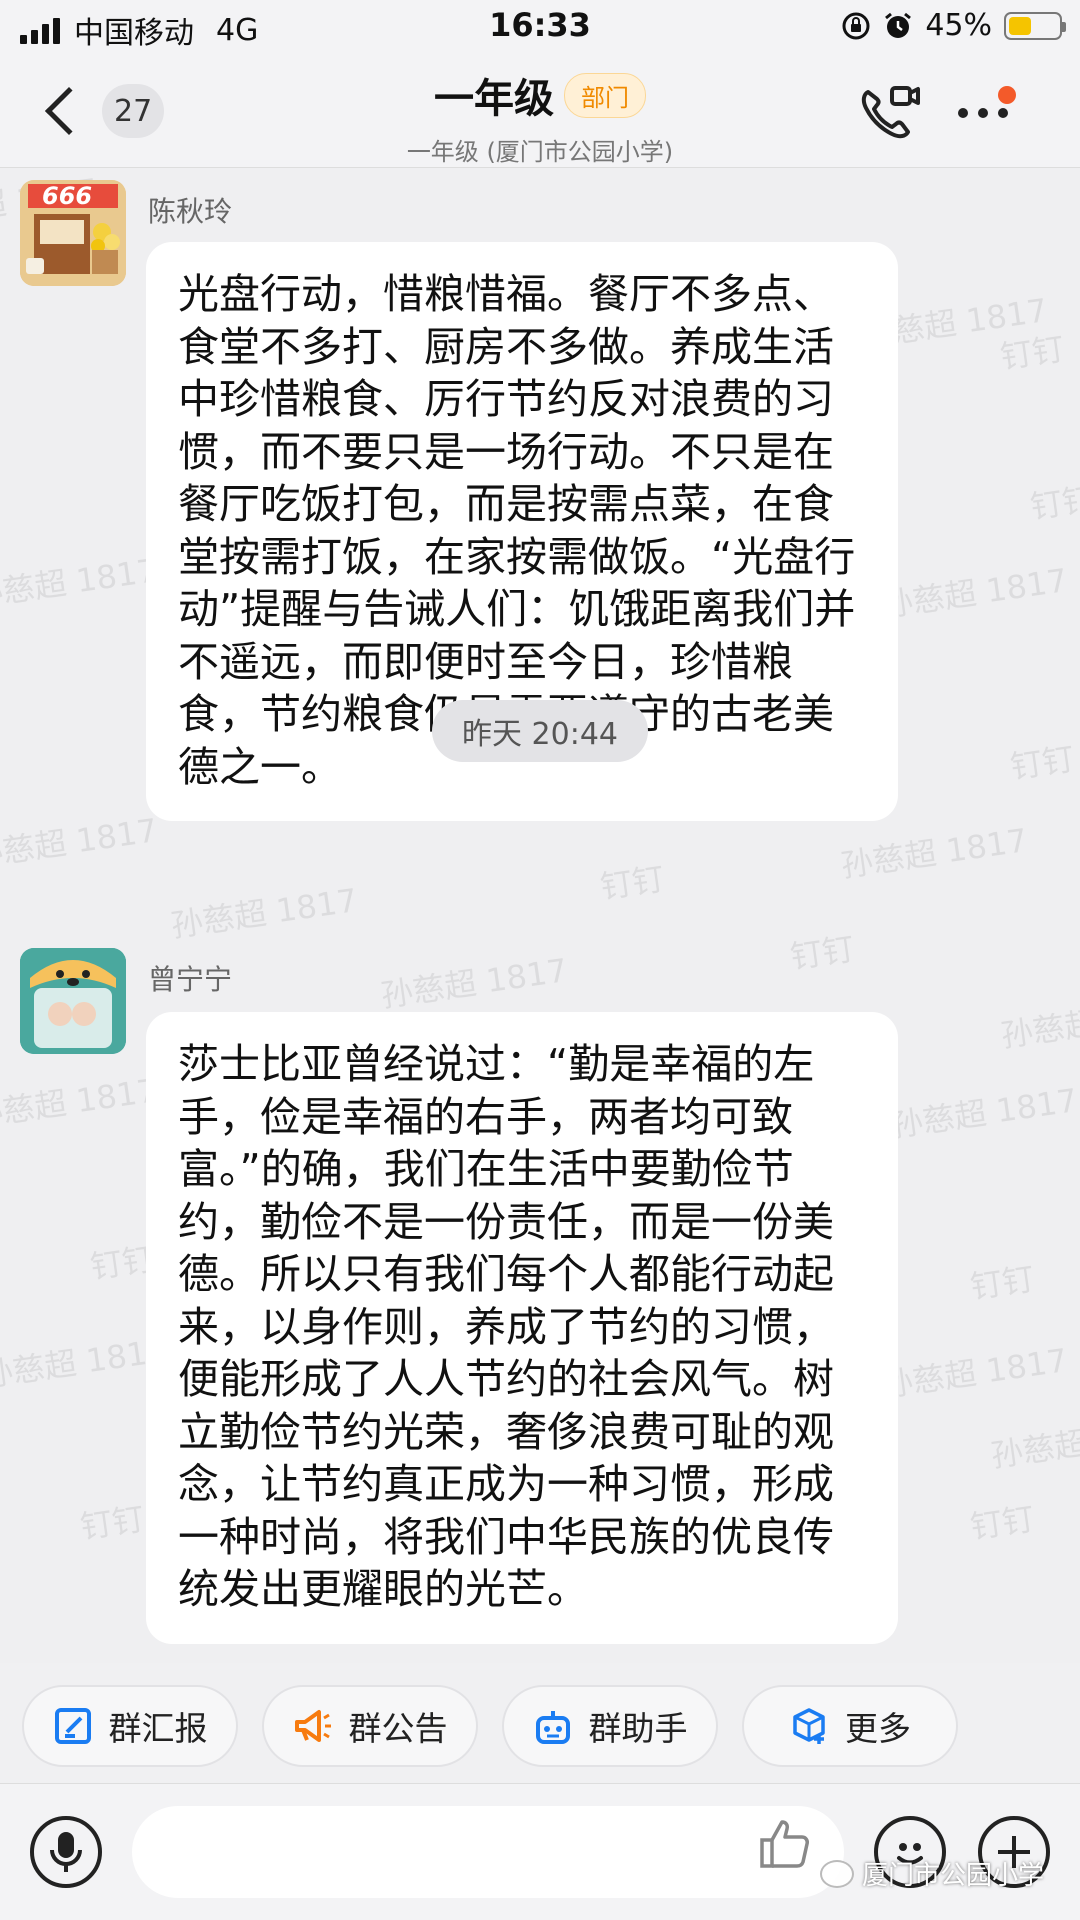 The height and width of the screenshot is (1920, 1080). Describe the element at coordinates (958, 25) in the screenshot. I see `battery-percent: 45%` at that location.